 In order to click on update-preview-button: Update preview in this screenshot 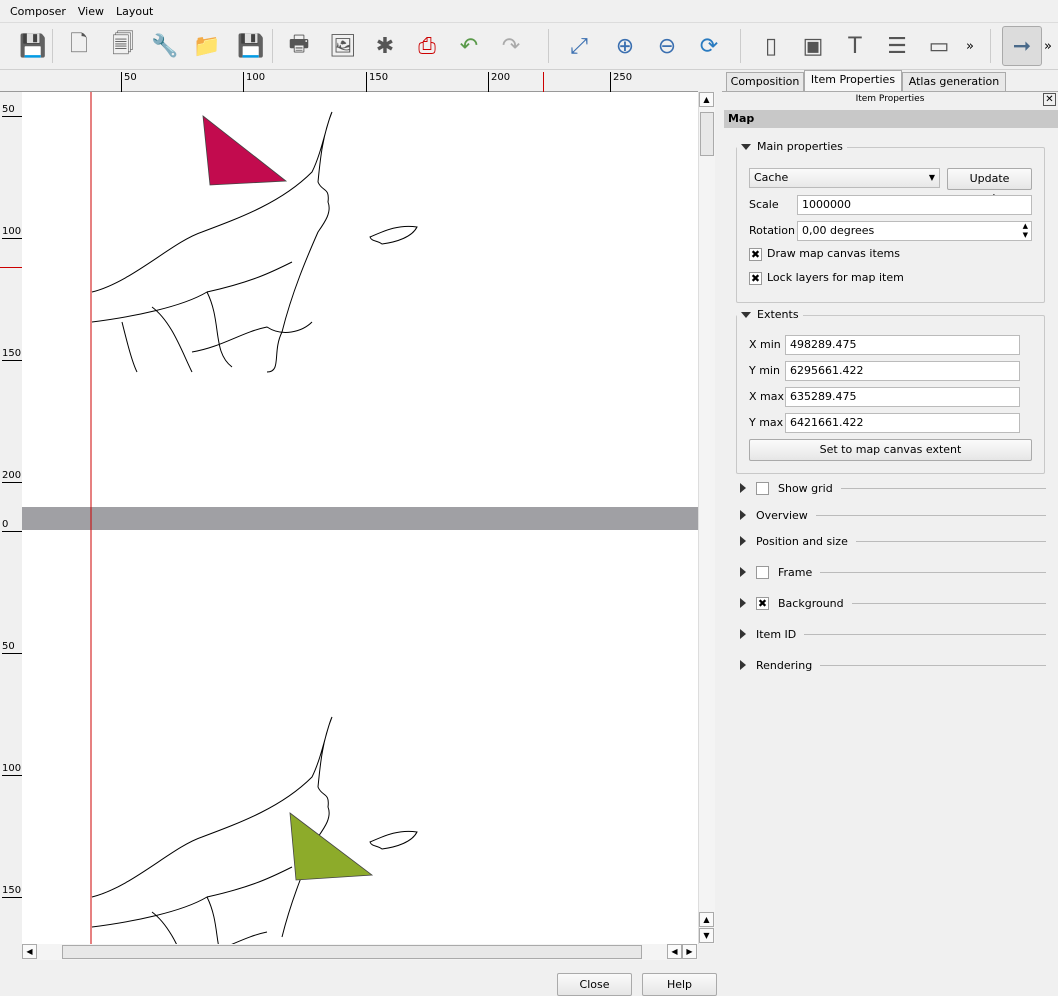, I will do `click(989, 186)`.